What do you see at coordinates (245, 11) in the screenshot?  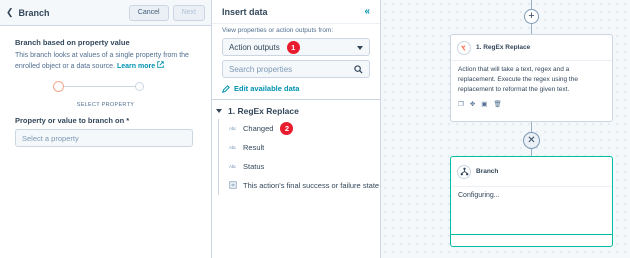 I see `insert-data-title: Insert data` at bounding box center [245, 11].